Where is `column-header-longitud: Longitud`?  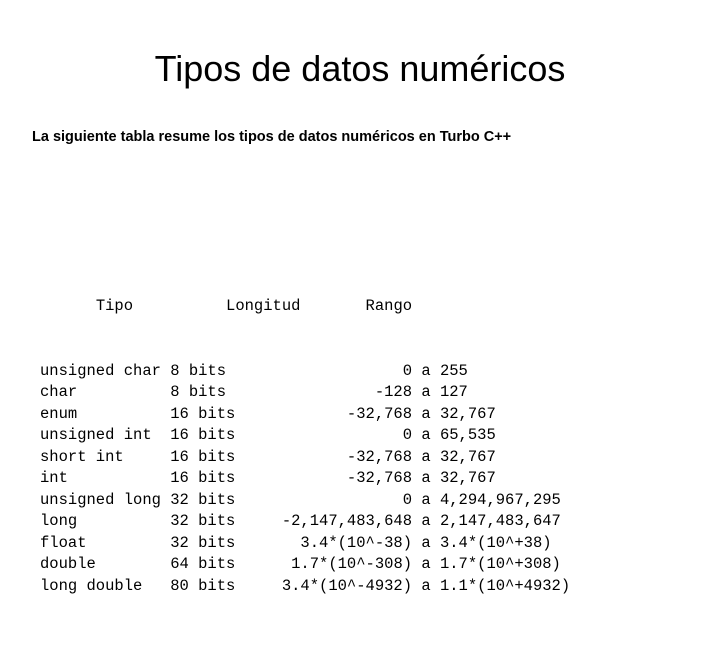
column-header-longitud: Longitud is located at coordinates (263, 306).